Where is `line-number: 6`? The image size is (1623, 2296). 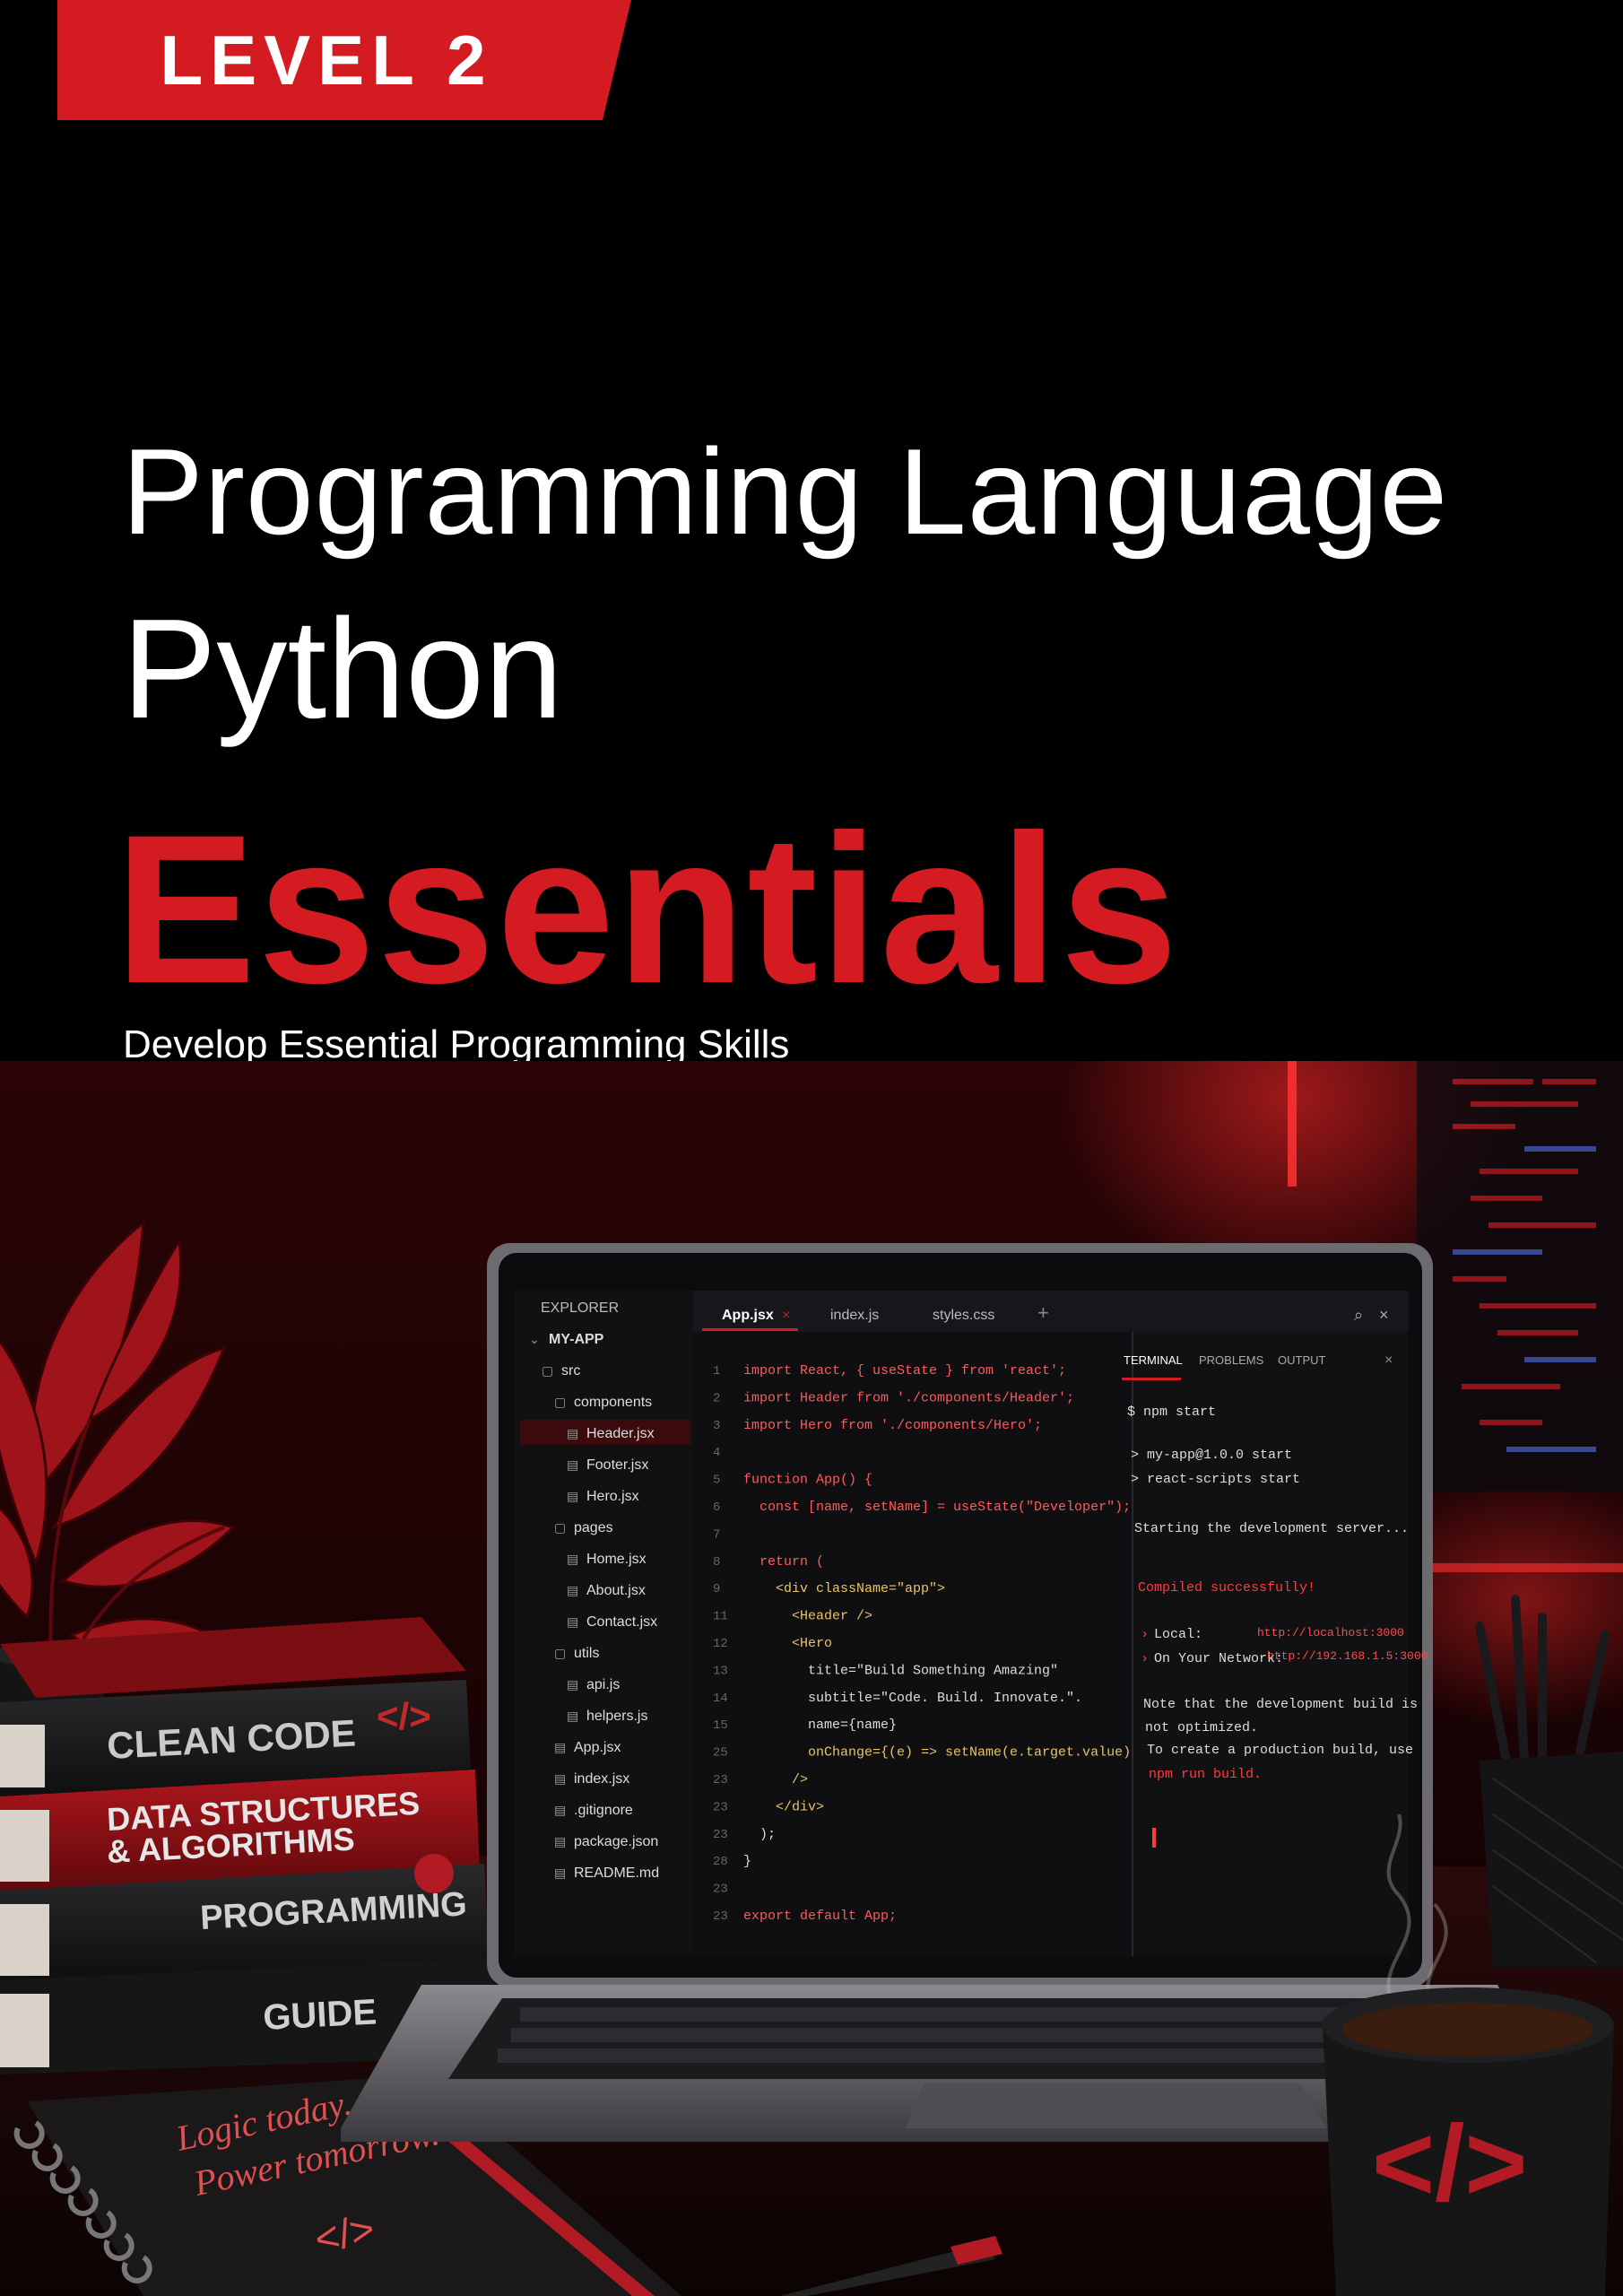 line-number: 6 is located at coordinates (716, 1507).